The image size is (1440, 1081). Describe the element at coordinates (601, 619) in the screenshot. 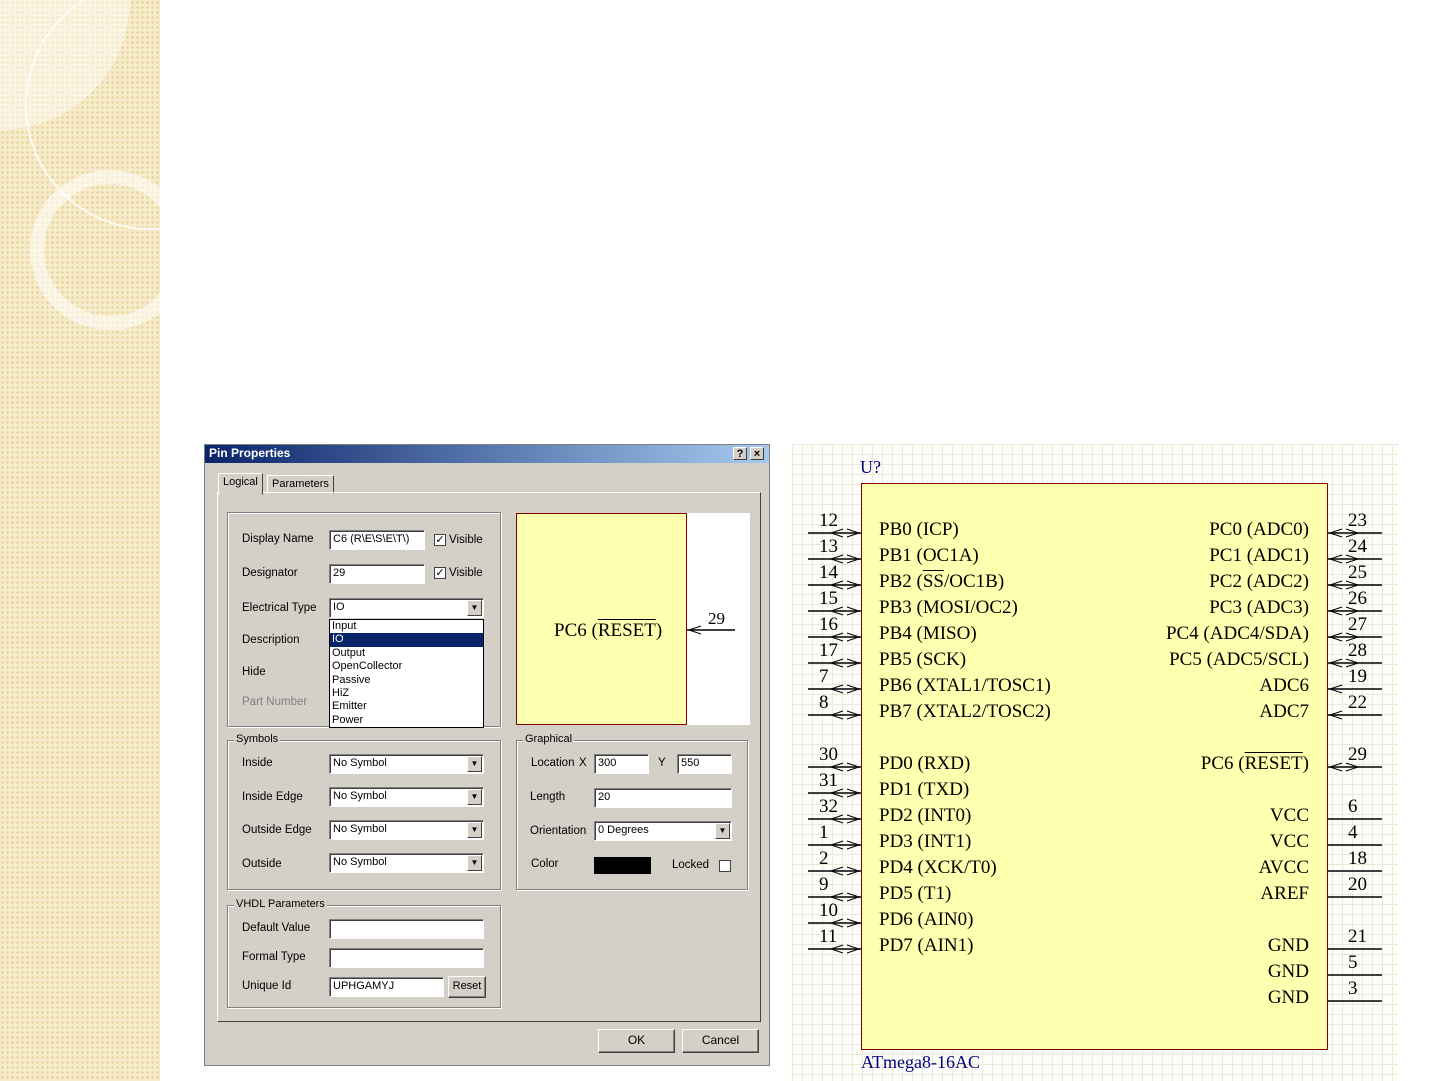

I see `preview-component-body` at that location.